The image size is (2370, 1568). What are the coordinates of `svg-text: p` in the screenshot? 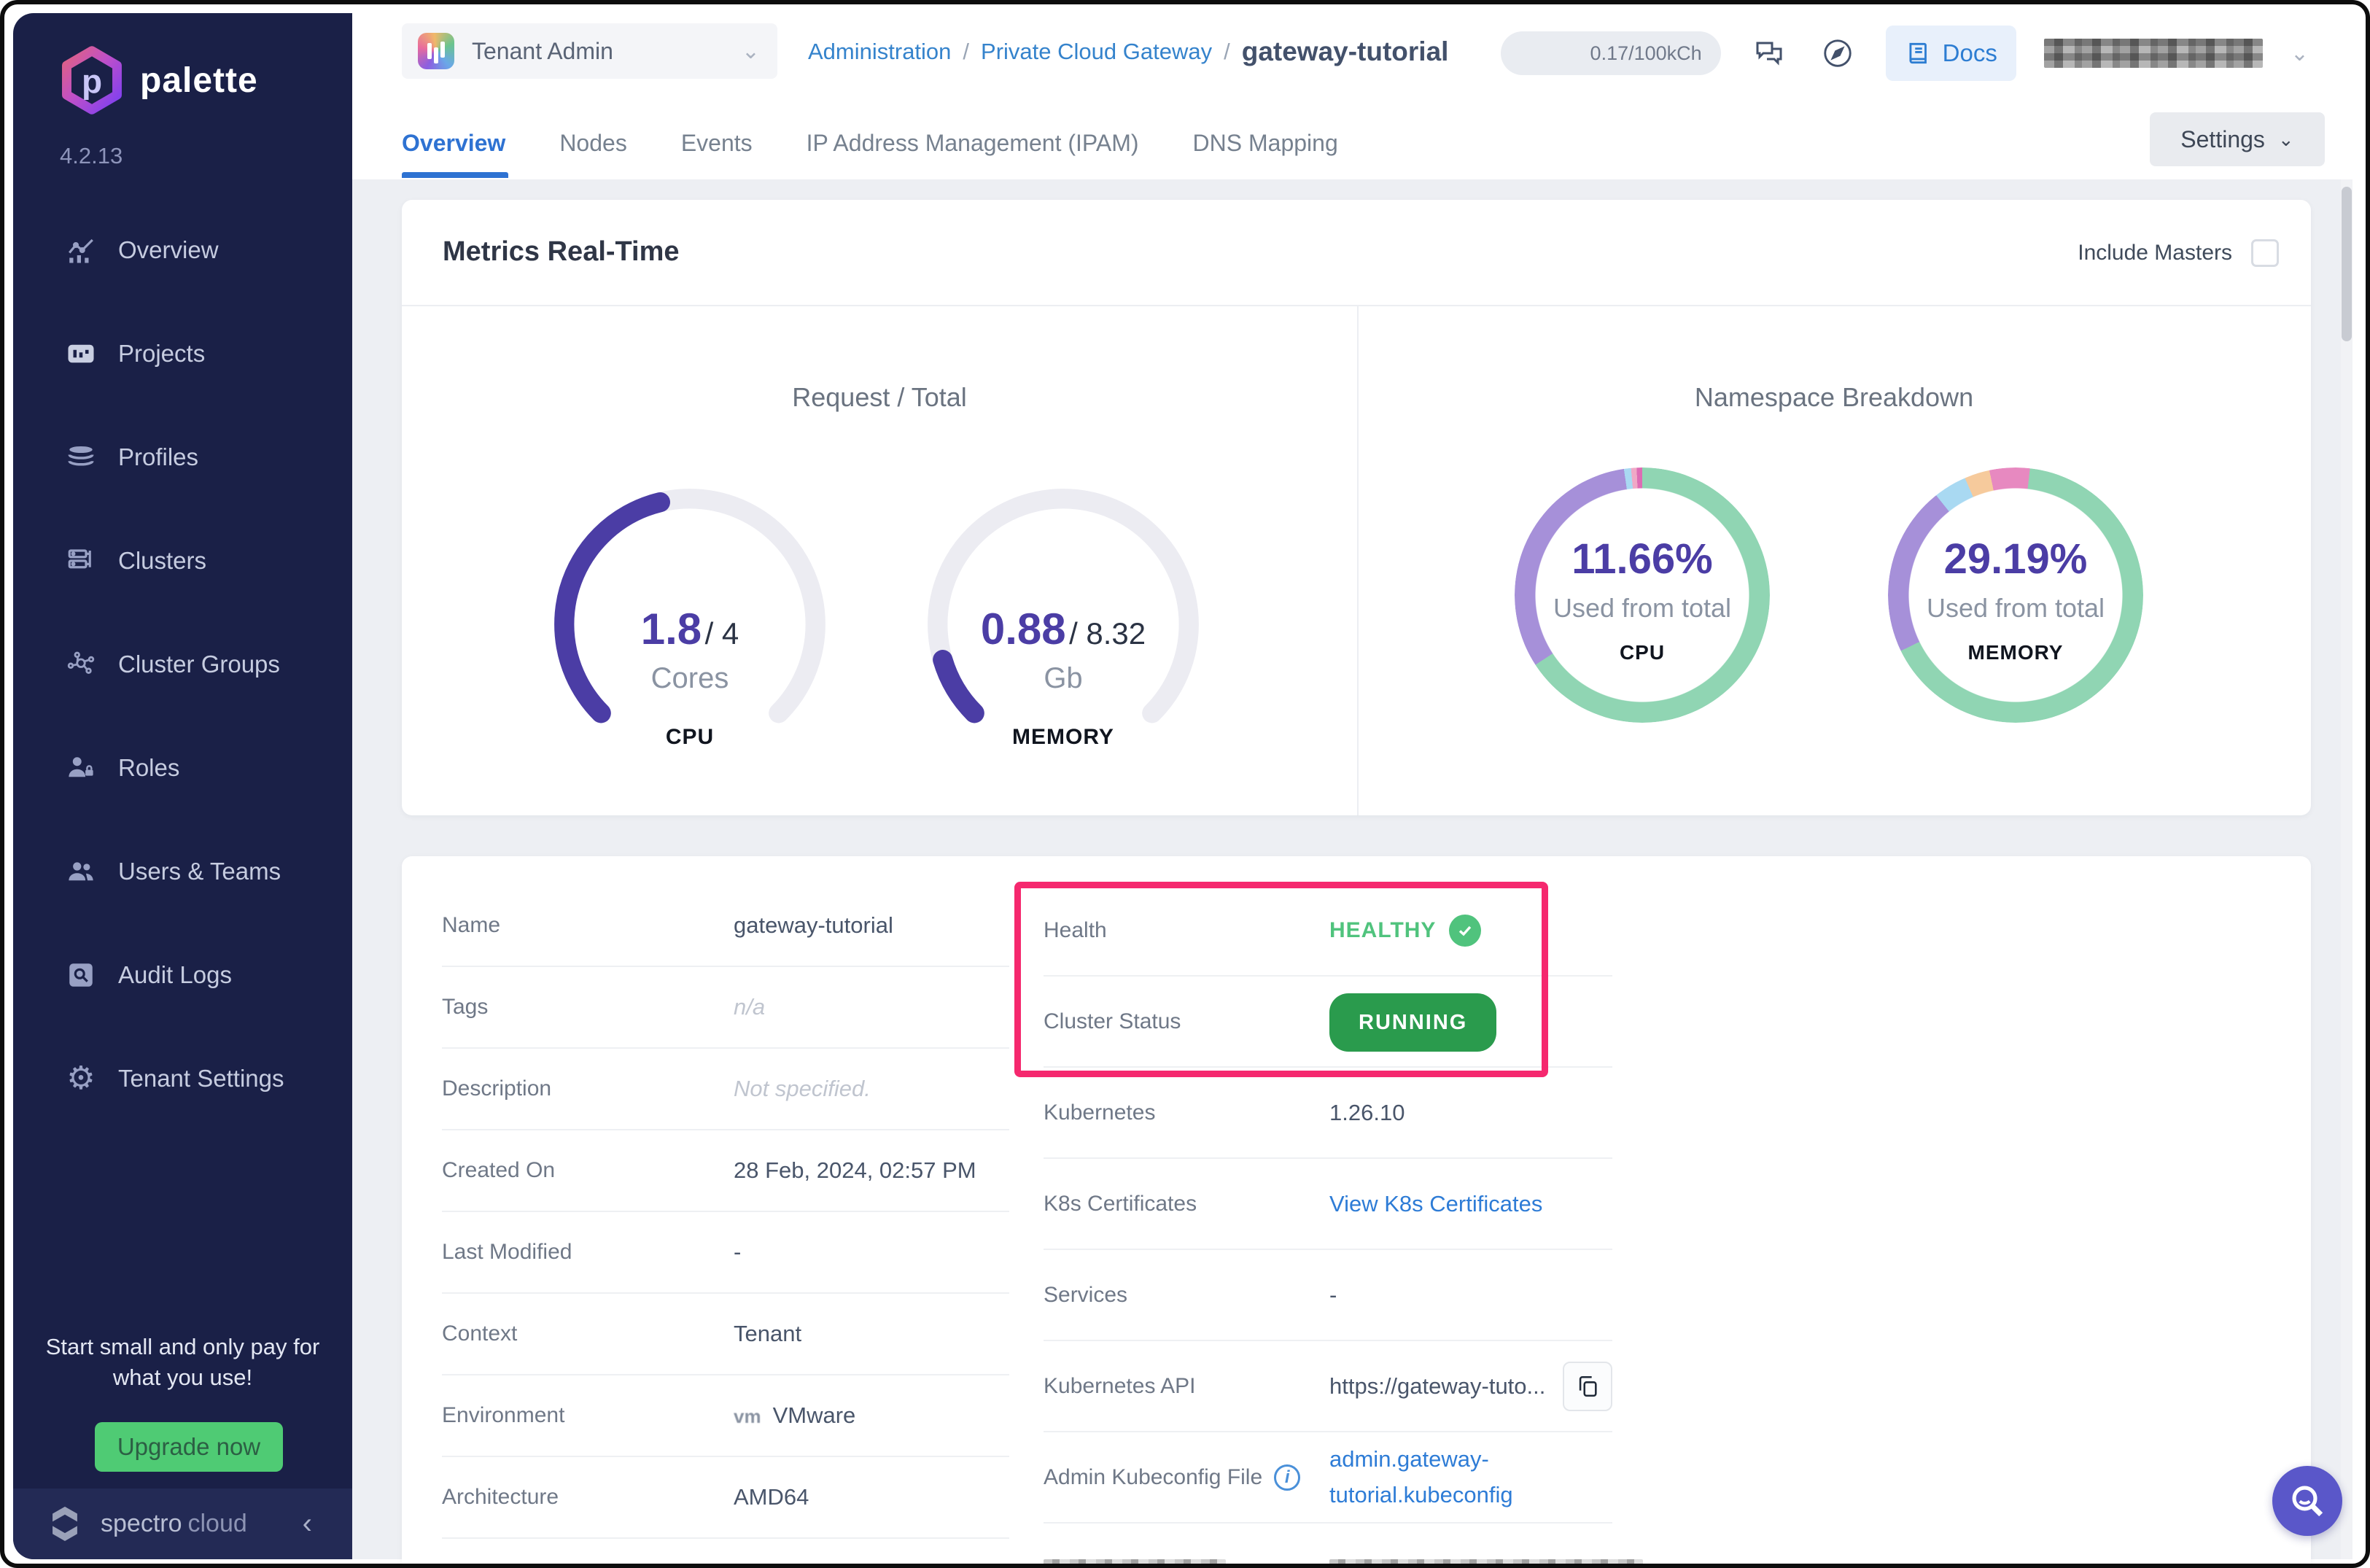 It's located at (92, 81).